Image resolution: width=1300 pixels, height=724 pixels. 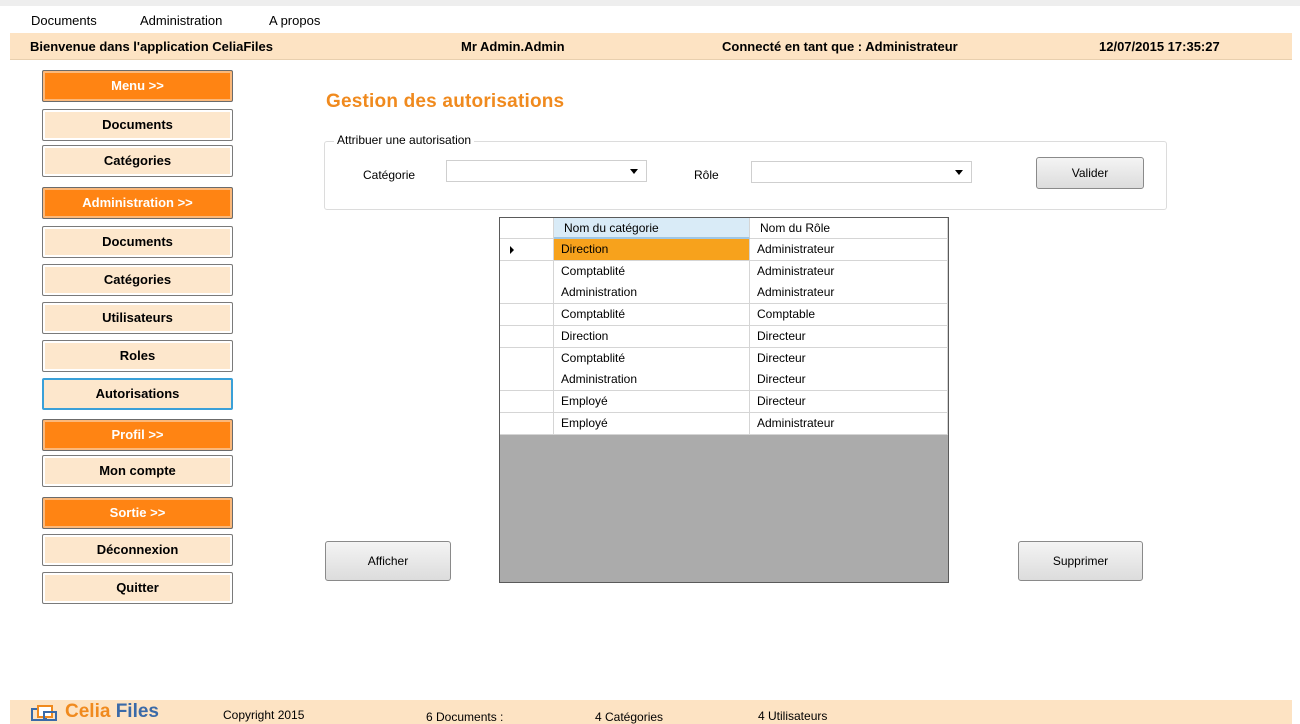 I want to click on sidebar-item-utilisateurs: Utilisateurs, so click(x=137, y=318).